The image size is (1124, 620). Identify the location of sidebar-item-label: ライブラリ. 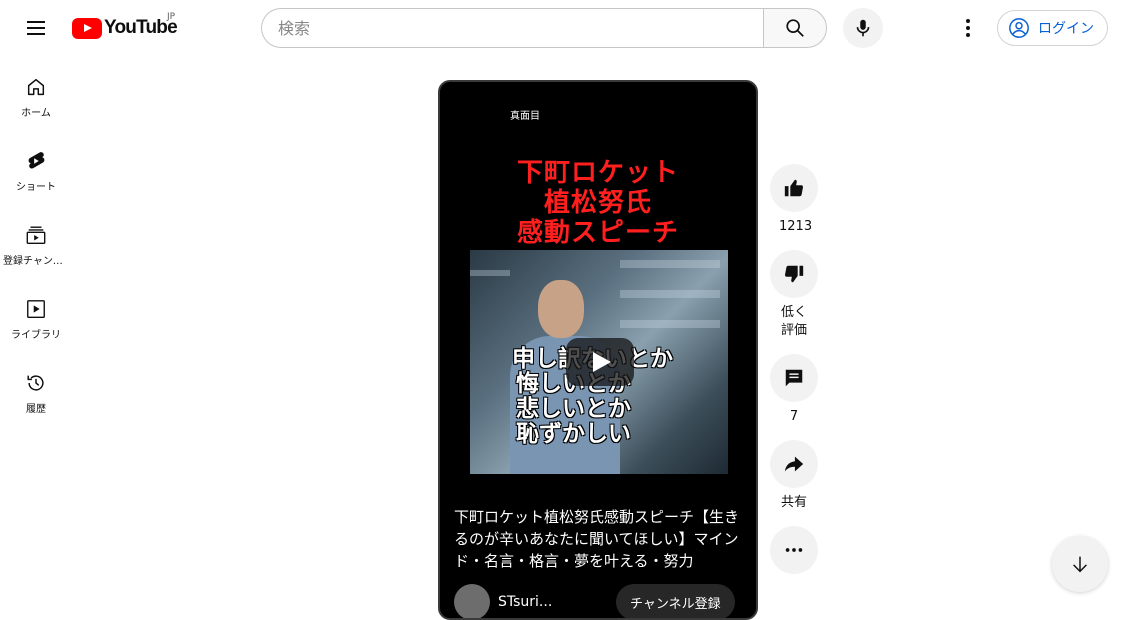
(36, 335).